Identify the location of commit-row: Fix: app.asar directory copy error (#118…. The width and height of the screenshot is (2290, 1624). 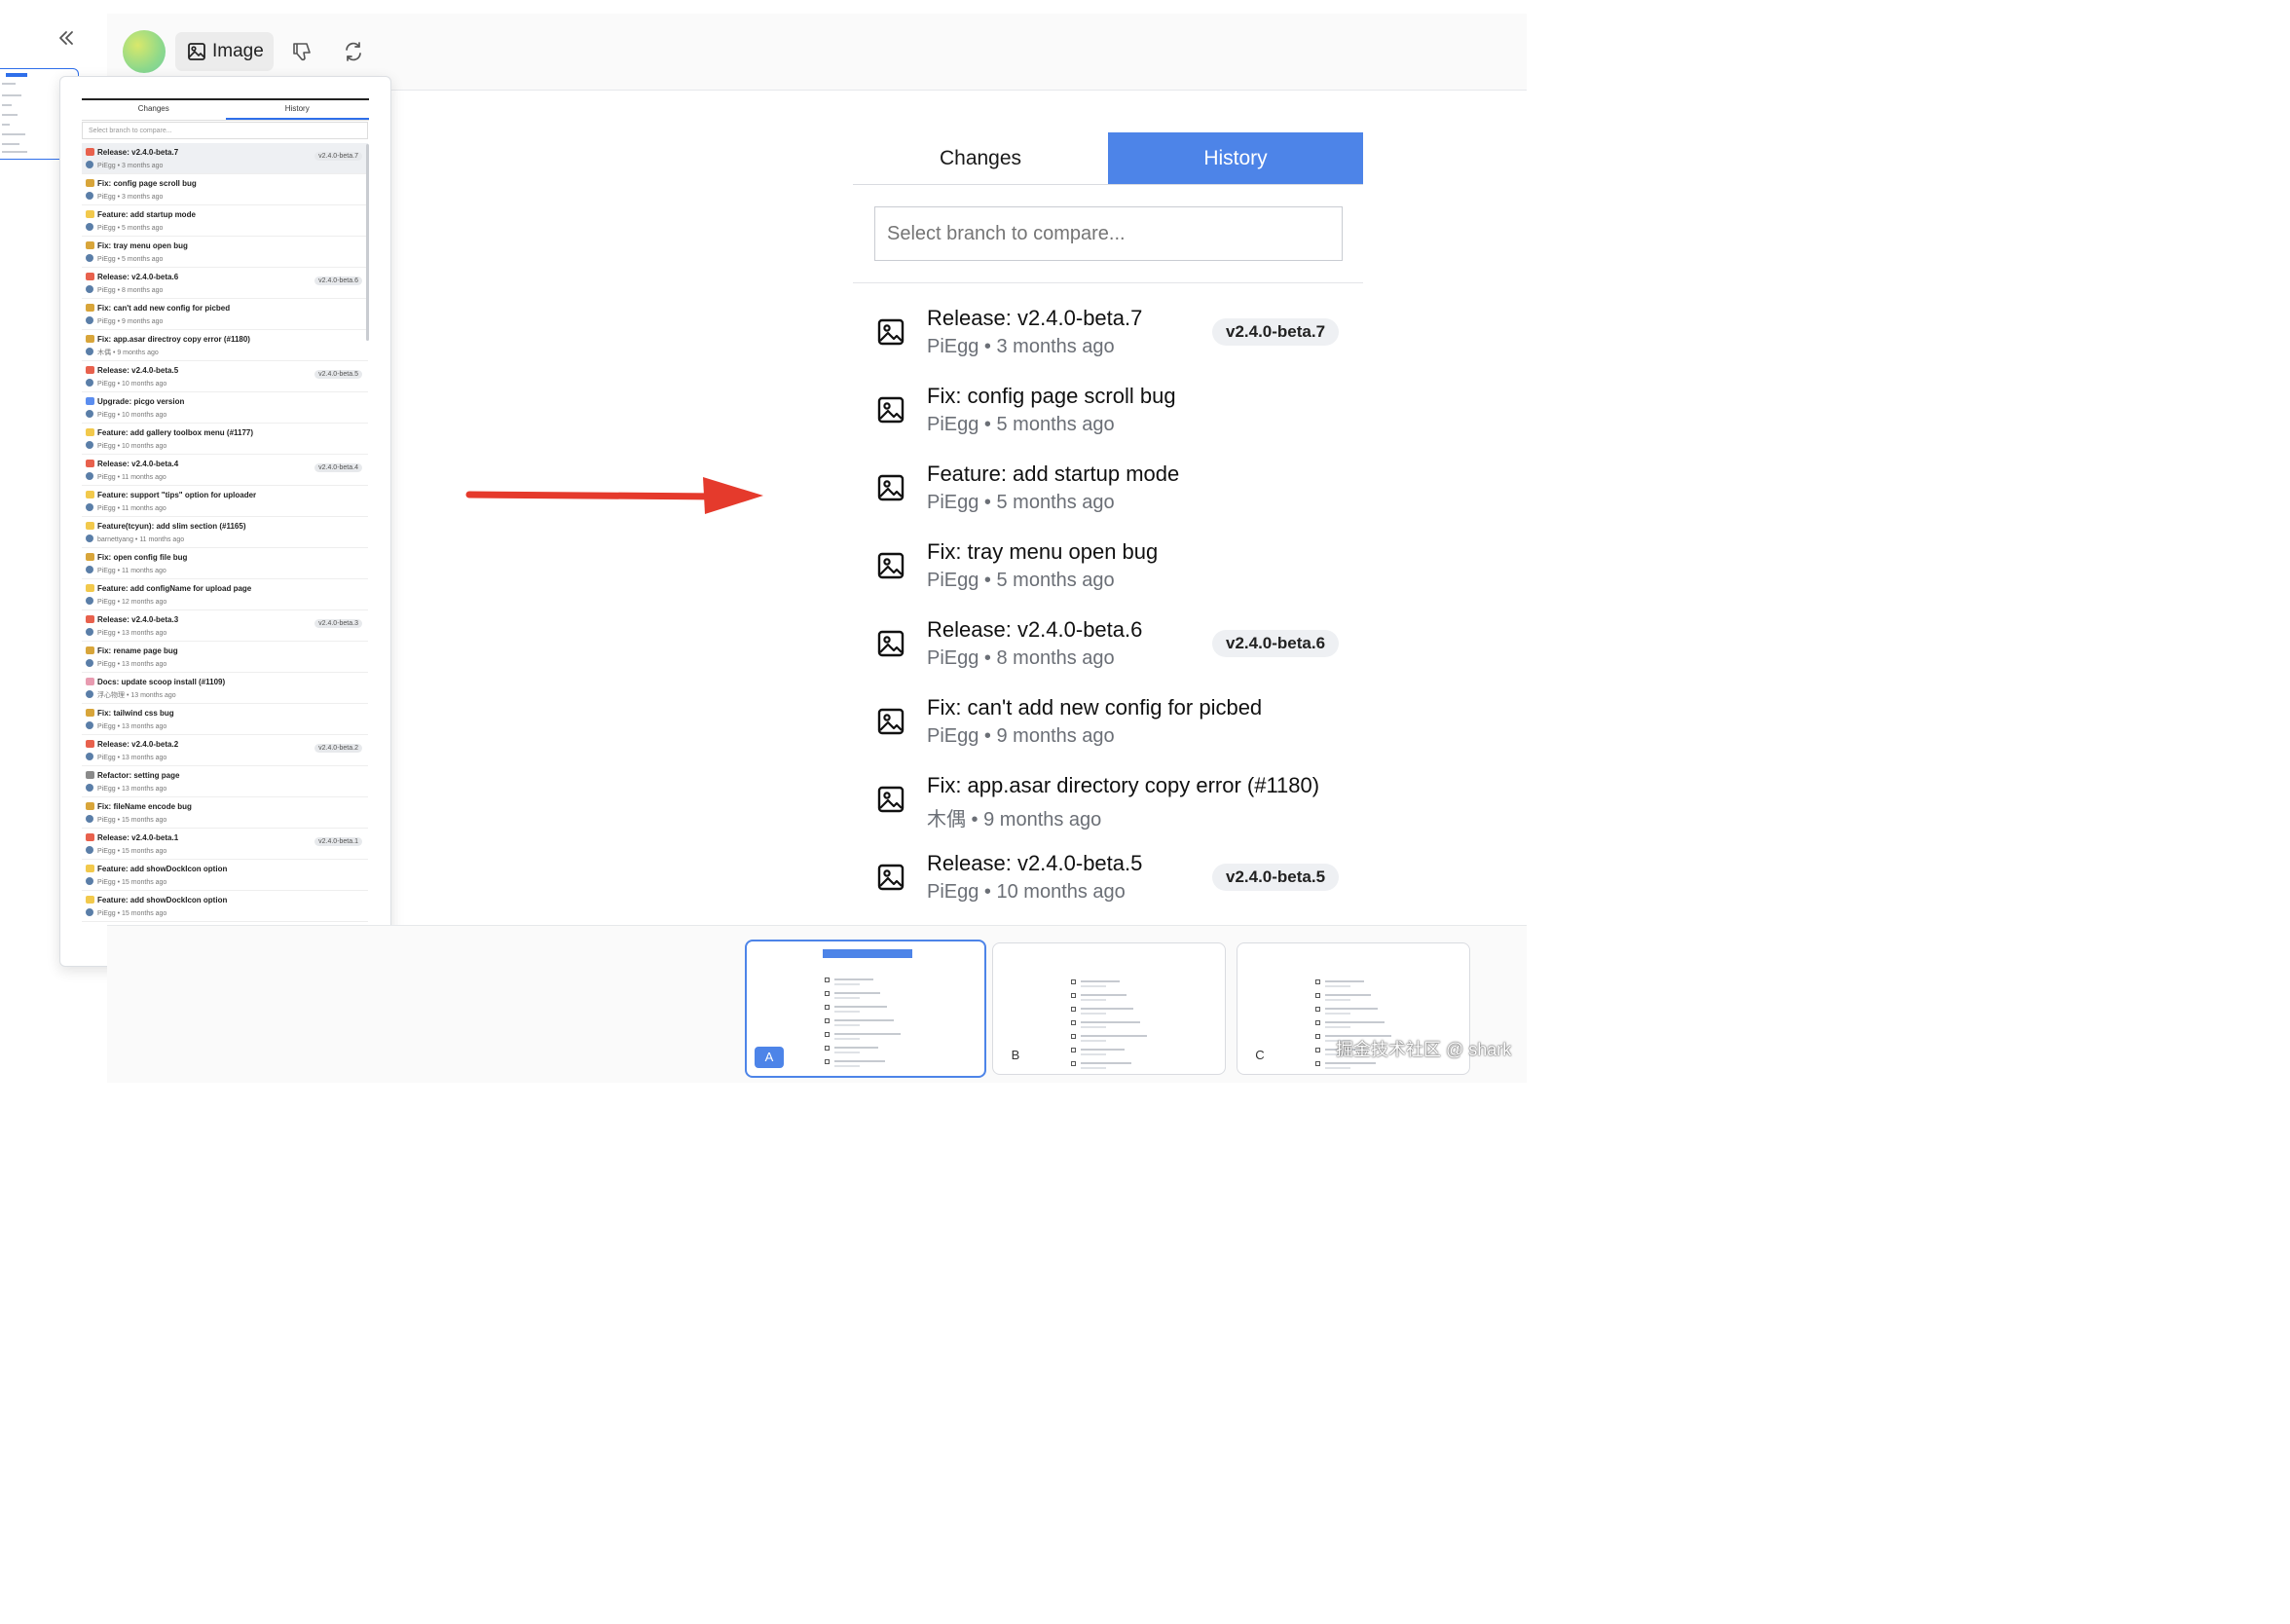
(1106, 798).